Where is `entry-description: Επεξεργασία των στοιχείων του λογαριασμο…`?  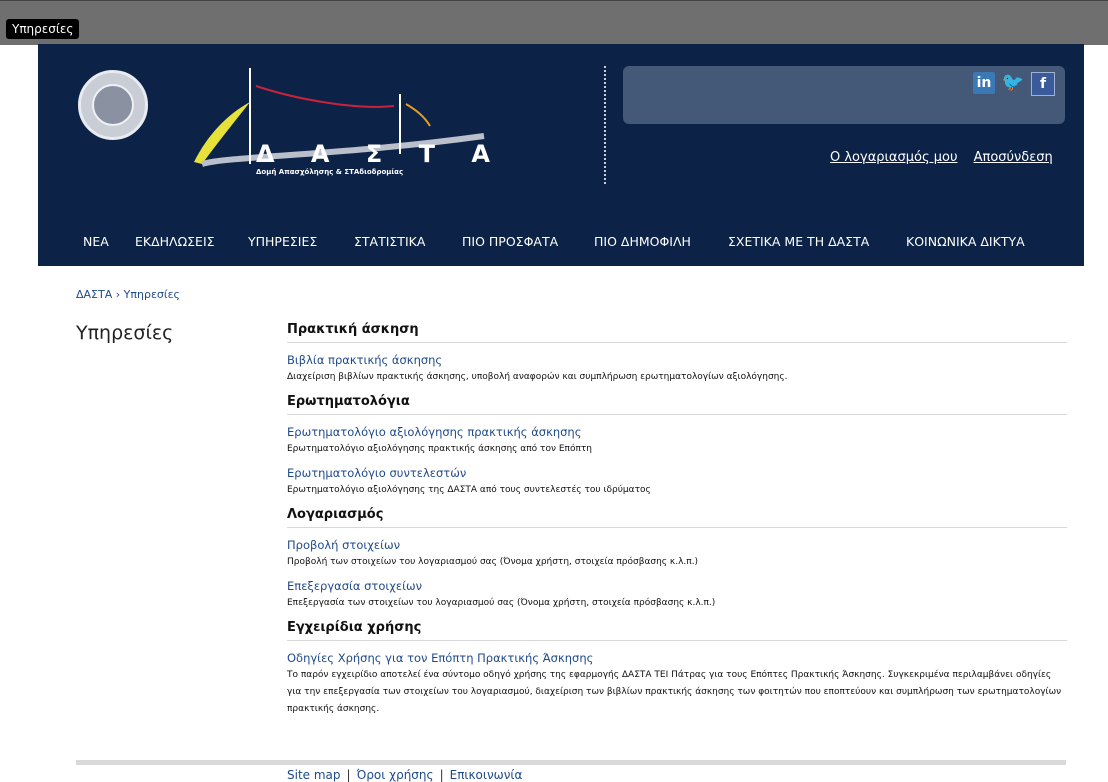 entry-description: Επεξεργασία των στοιχείων του λογαριασμο… is located at coordinates (501, 603).